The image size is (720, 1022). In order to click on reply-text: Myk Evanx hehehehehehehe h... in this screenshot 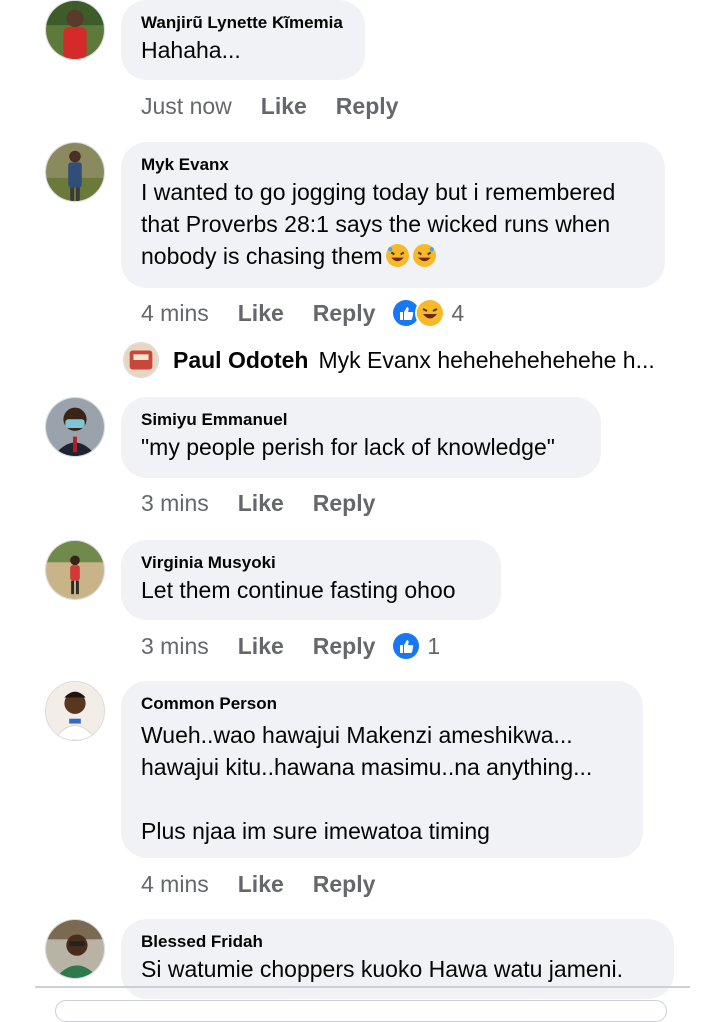, I will do `click(486, 359)`.